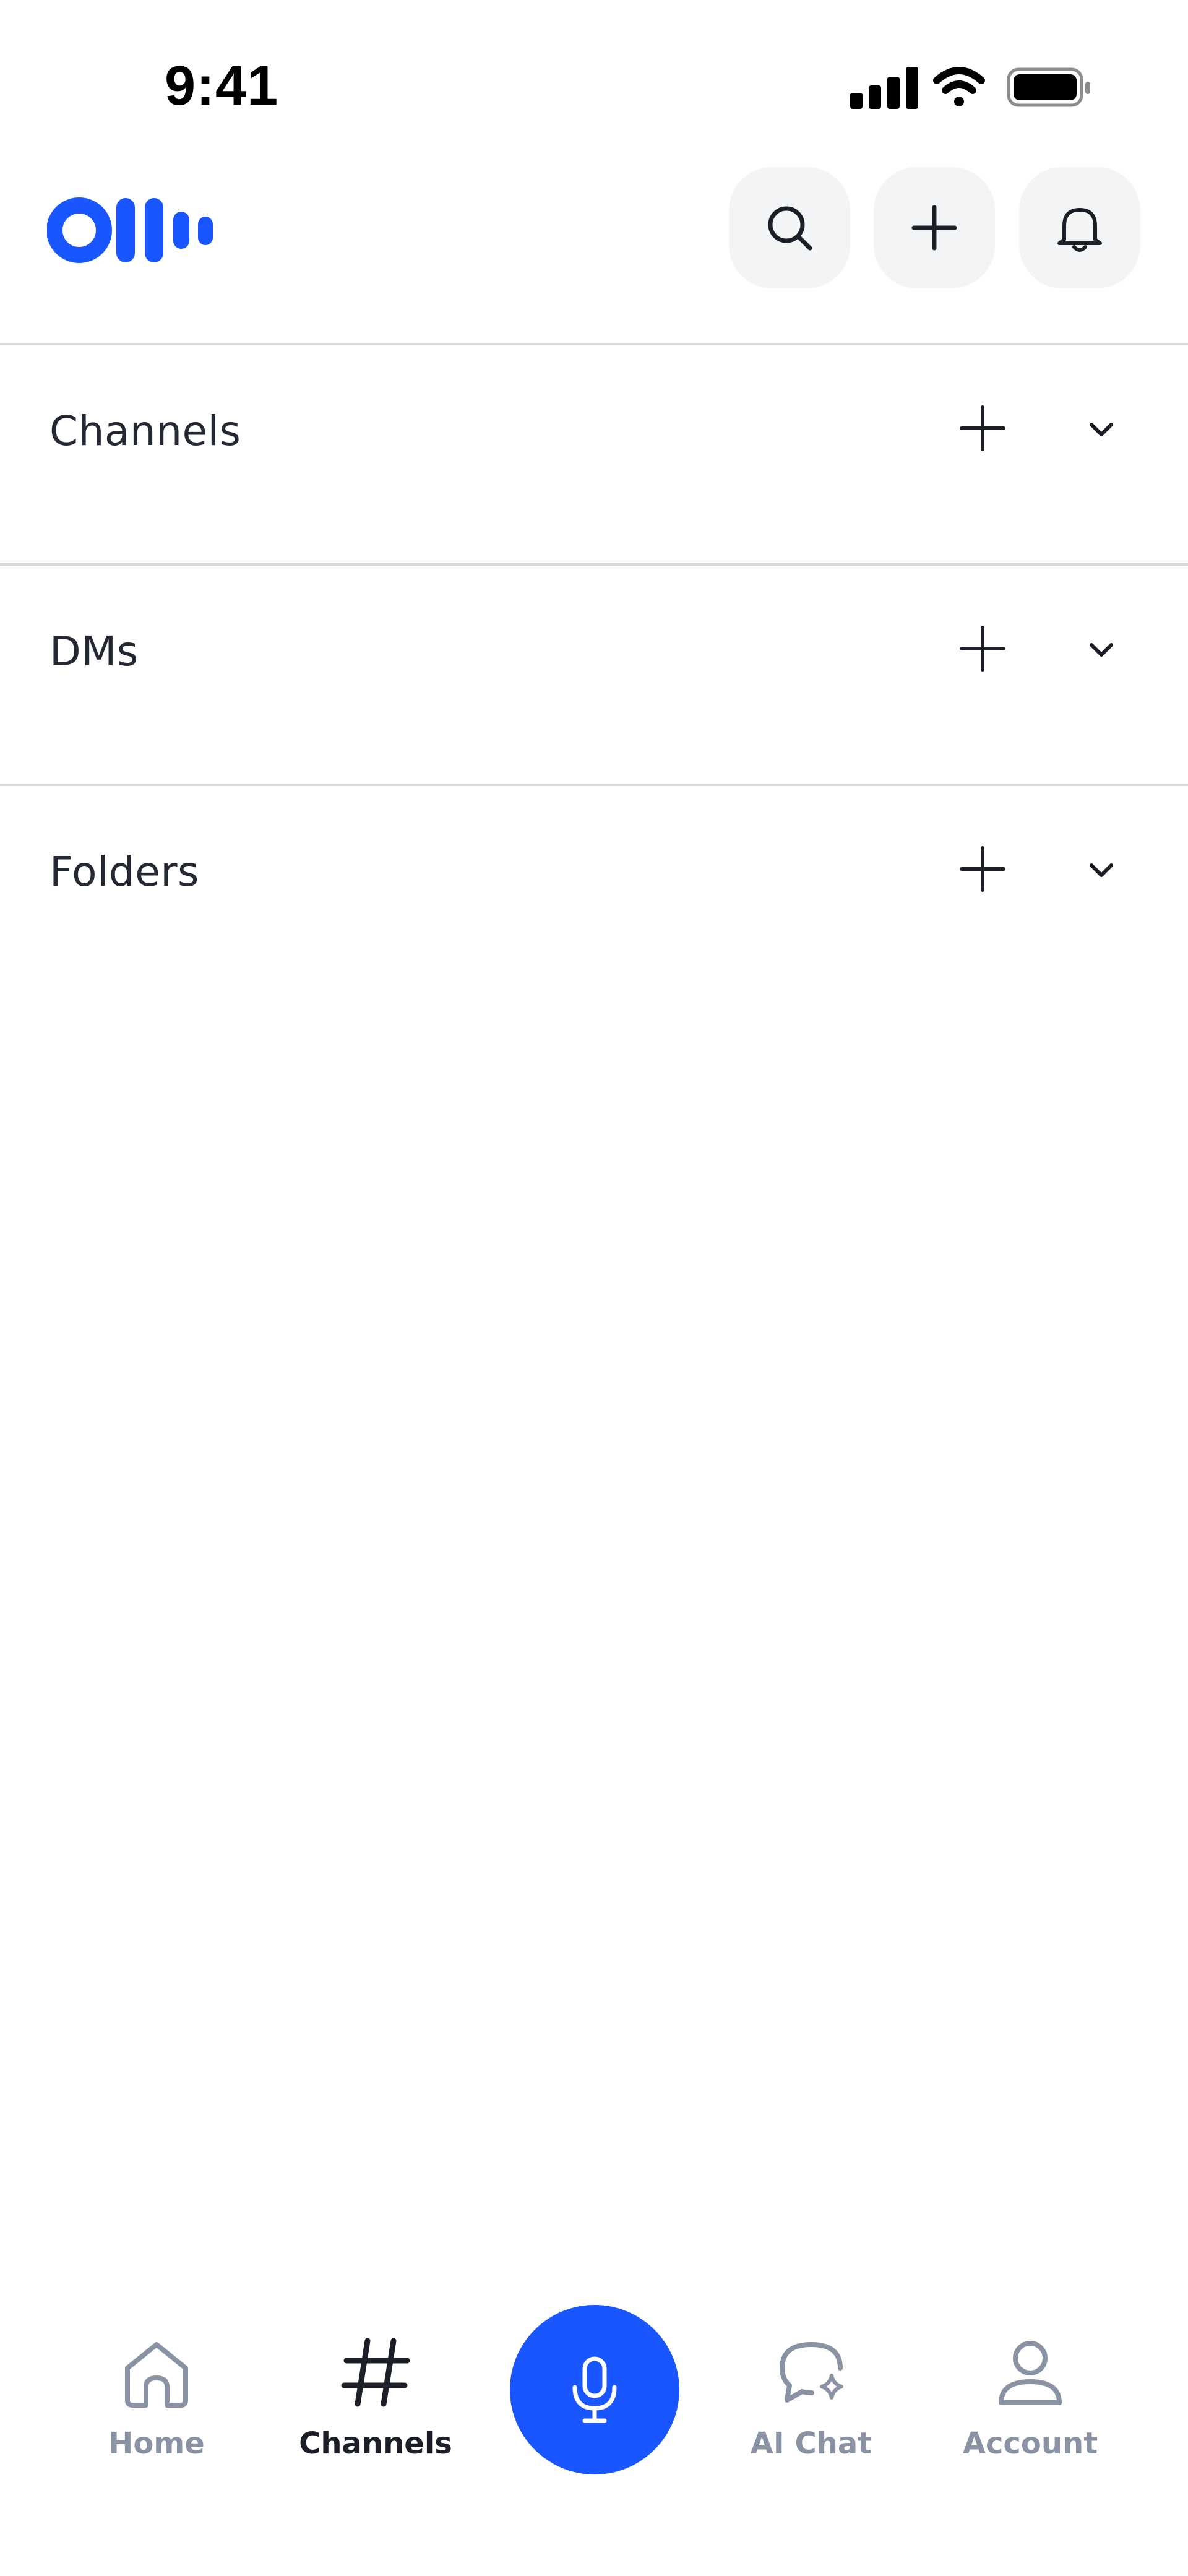 Image resolution: width=1188 pixels, height=2576 pixels. What do you see at coordinates (594, 895) in the screenshot?
I see `section-folders: Folders` at bounding box center [594, 895].